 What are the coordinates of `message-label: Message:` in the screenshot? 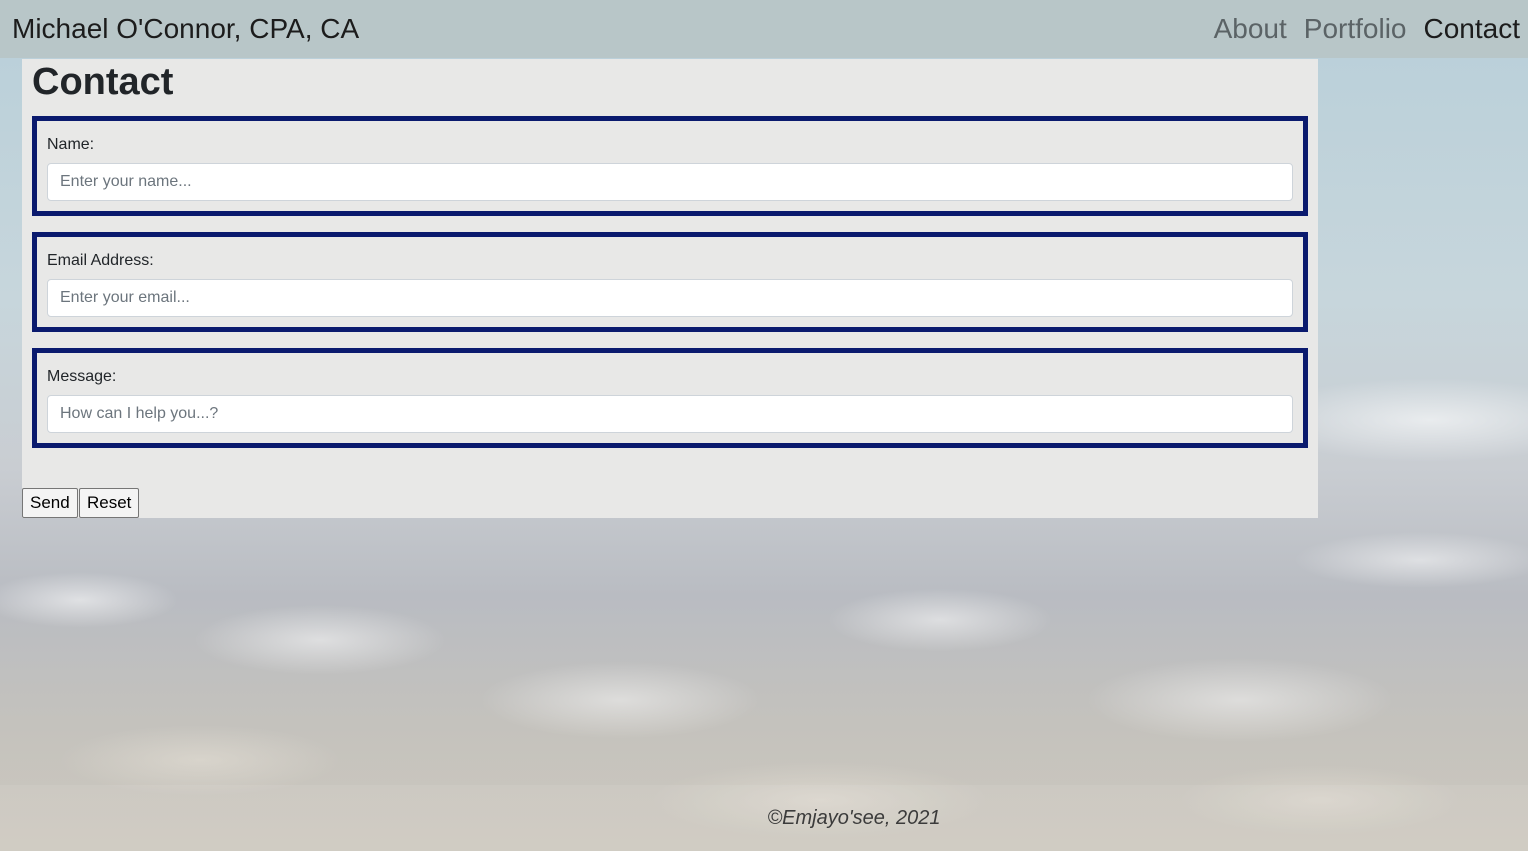 It's located at (82, 376).